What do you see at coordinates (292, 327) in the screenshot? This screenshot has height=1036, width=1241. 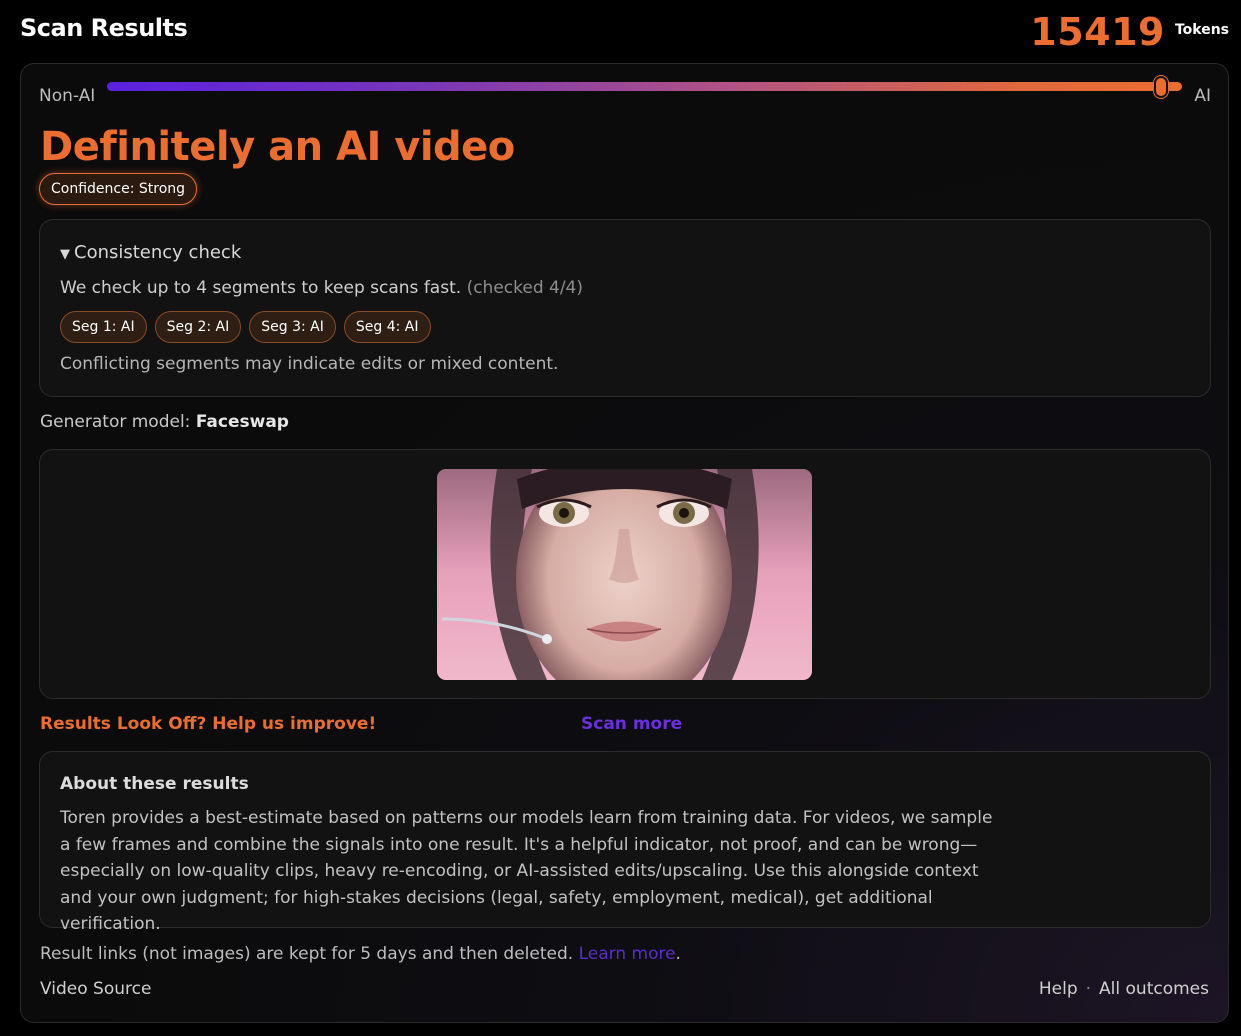 I see `segment-badge: Seg 3: AI` at bounding box center [292, 327].